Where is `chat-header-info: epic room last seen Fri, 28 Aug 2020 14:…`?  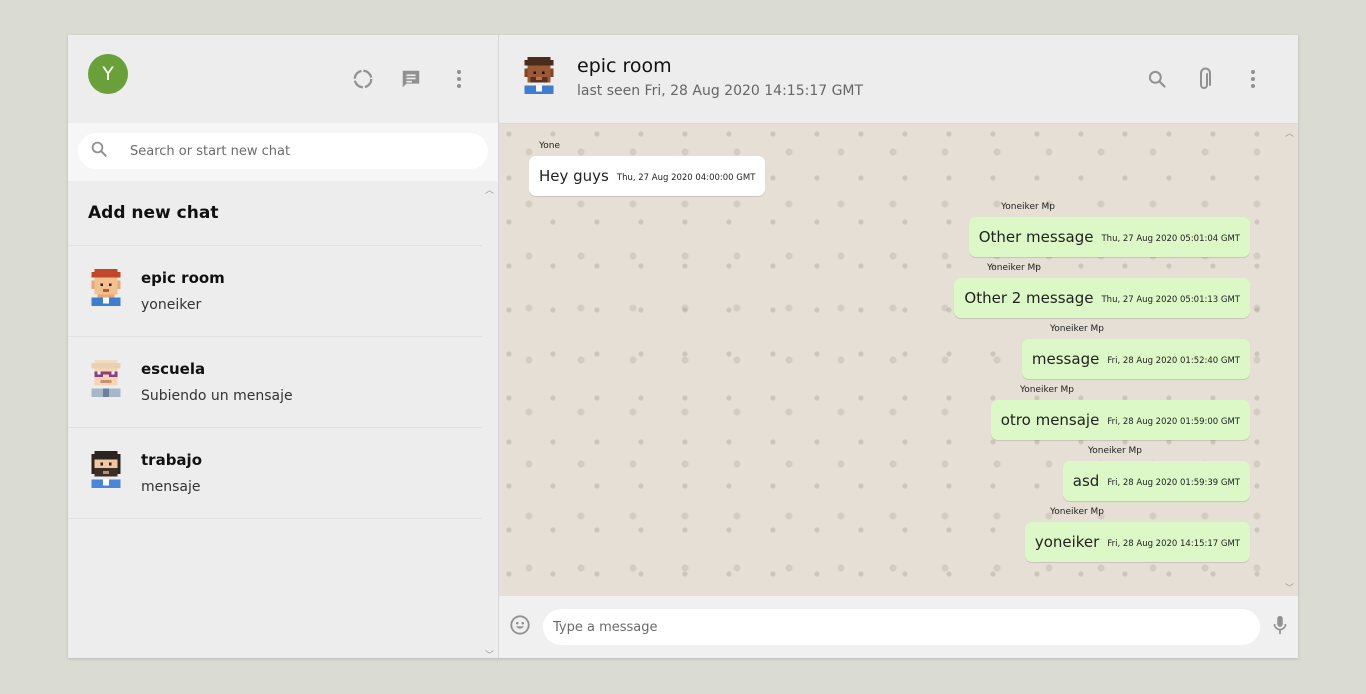 chat-header-info: epic room last seen Fri, 28 Aug 2020 14:… is located at coordinates (720, 77).